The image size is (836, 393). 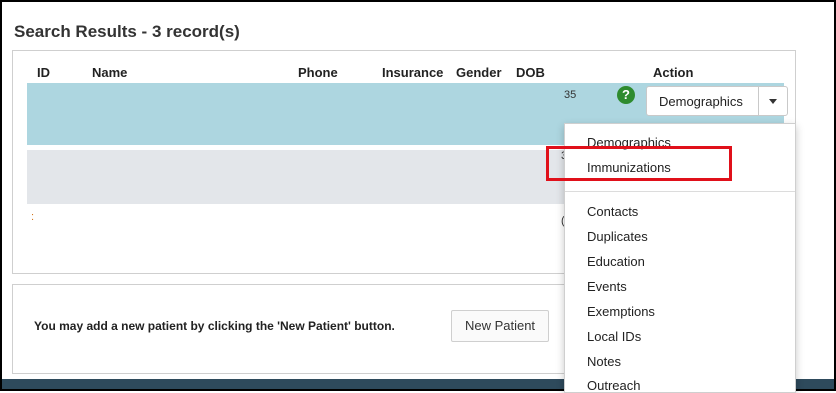 What do you see at coordinates (43, 72) in the screenshot?
I see `col-header-id: ID` at bounding box center [43, 72].